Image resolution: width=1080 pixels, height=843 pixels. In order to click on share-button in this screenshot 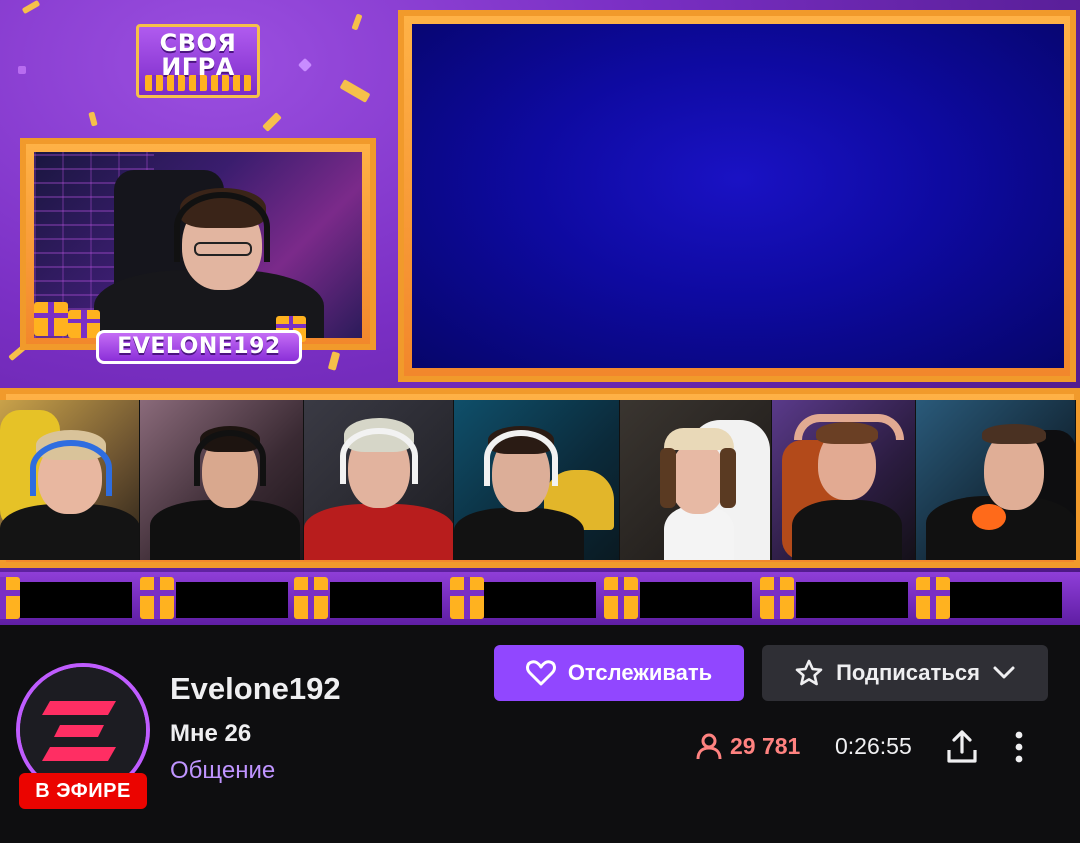, I will do `click(962, 747)`.